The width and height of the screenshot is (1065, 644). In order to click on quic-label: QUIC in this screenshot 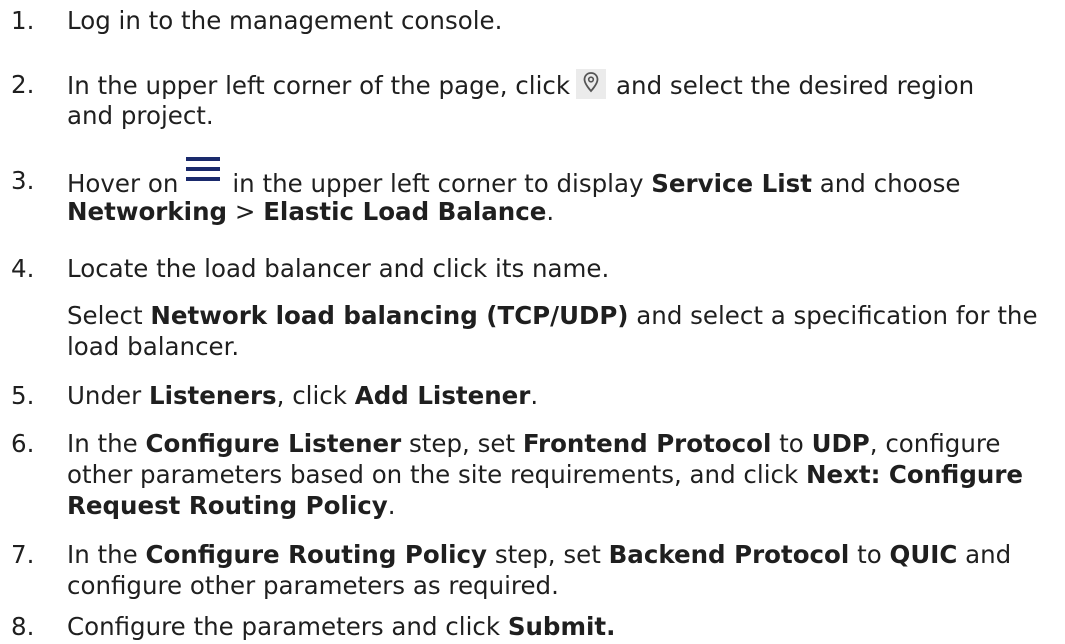, I will do `click(923, 554)`.